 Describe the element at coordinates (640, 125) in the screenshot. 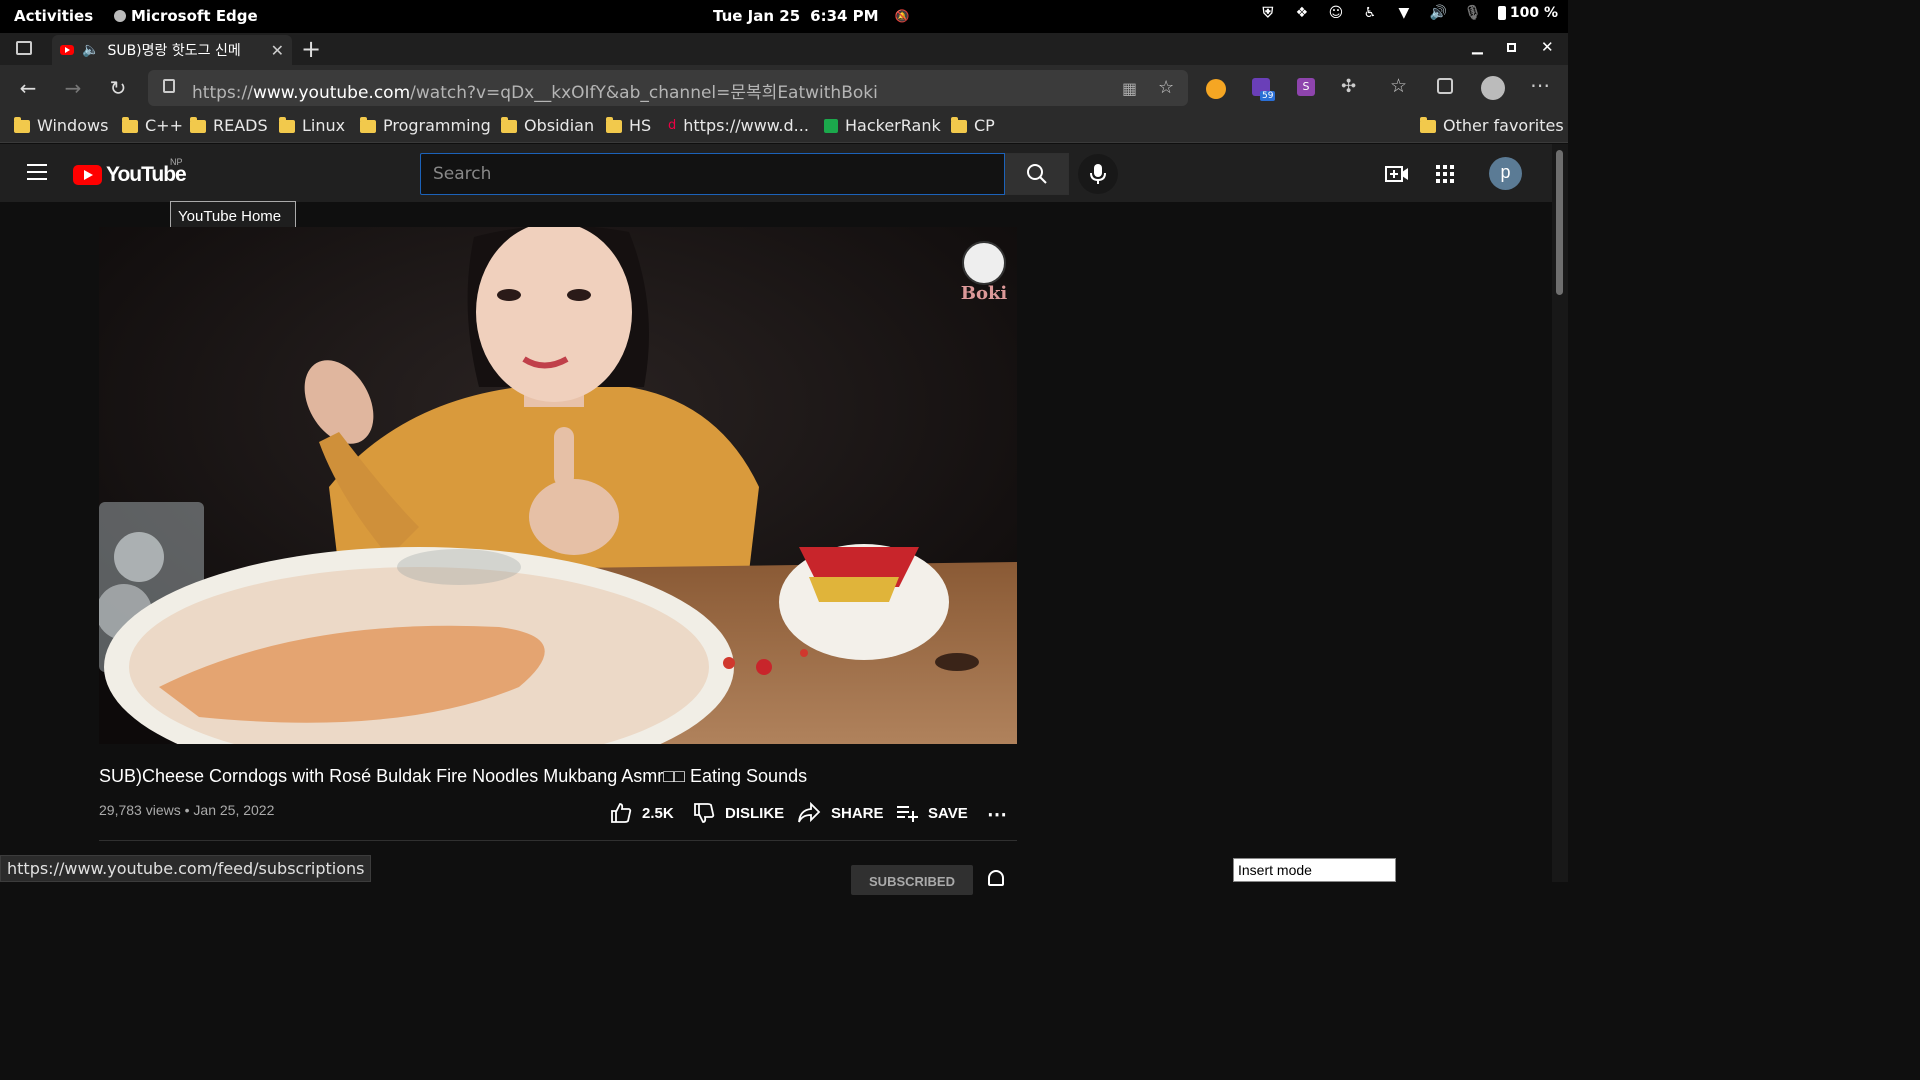

I see `bookmark-label: HS` at that location.